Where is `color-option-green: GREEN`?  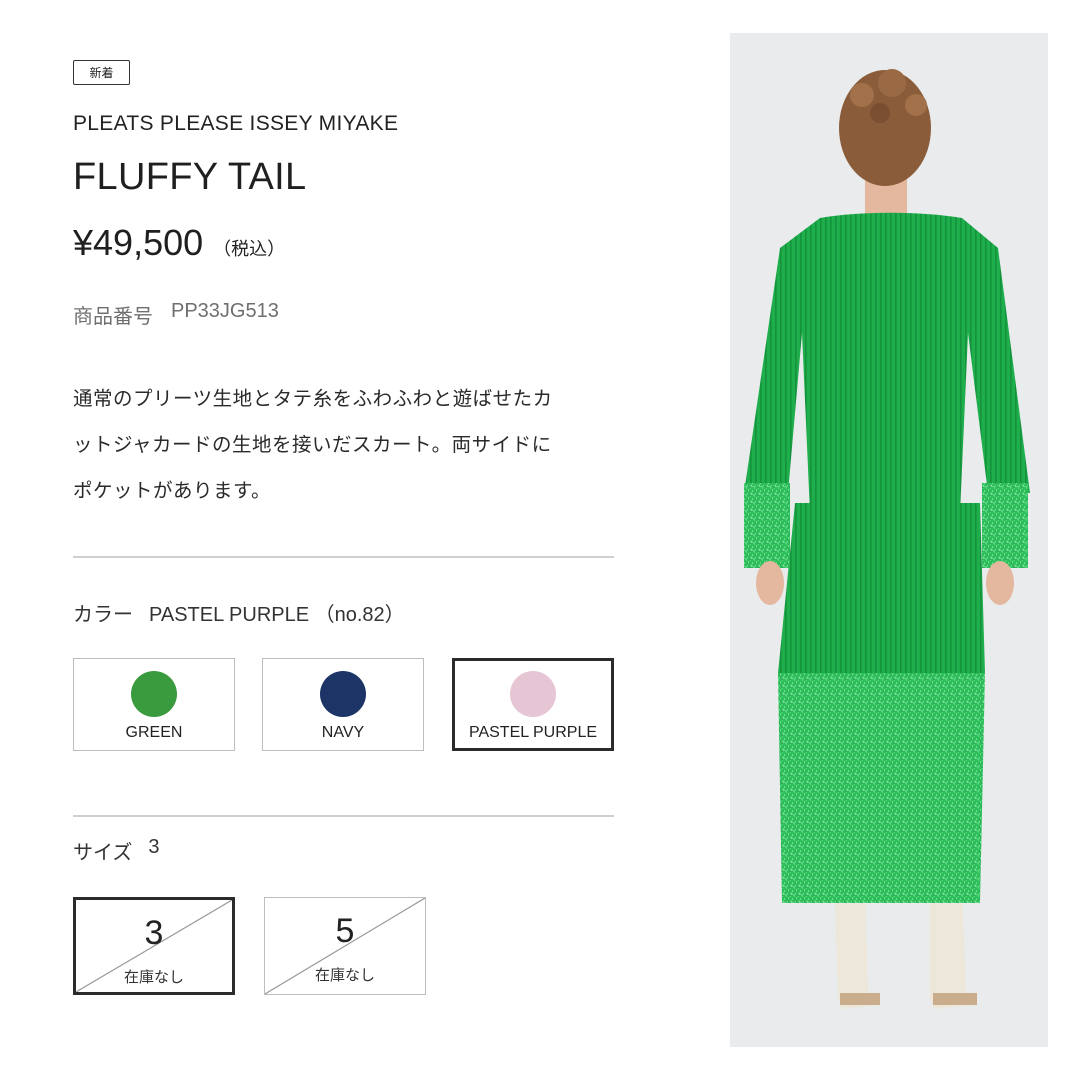
color-option-green: GREEN is located at coordinates (154, 704).